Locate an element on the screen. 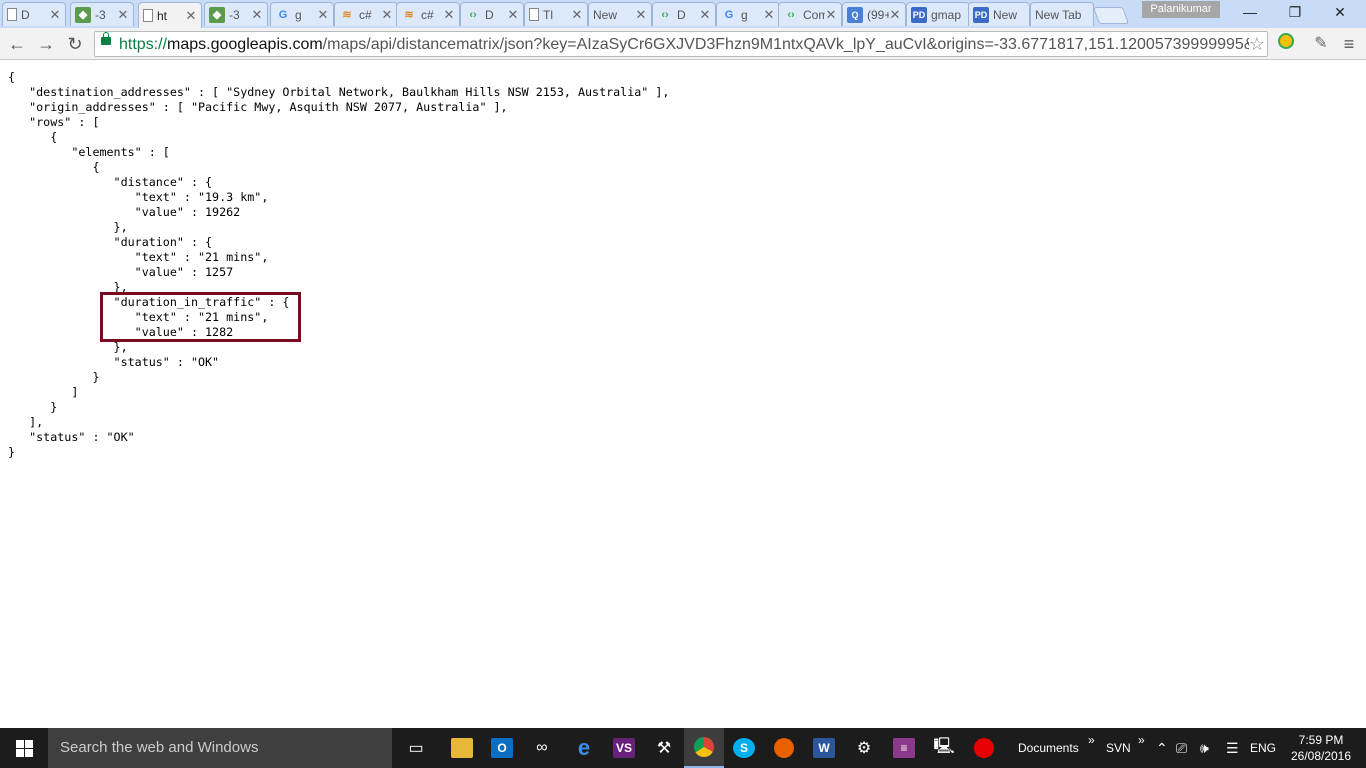  minimize-button: — is located at coordinates (1250, 12).